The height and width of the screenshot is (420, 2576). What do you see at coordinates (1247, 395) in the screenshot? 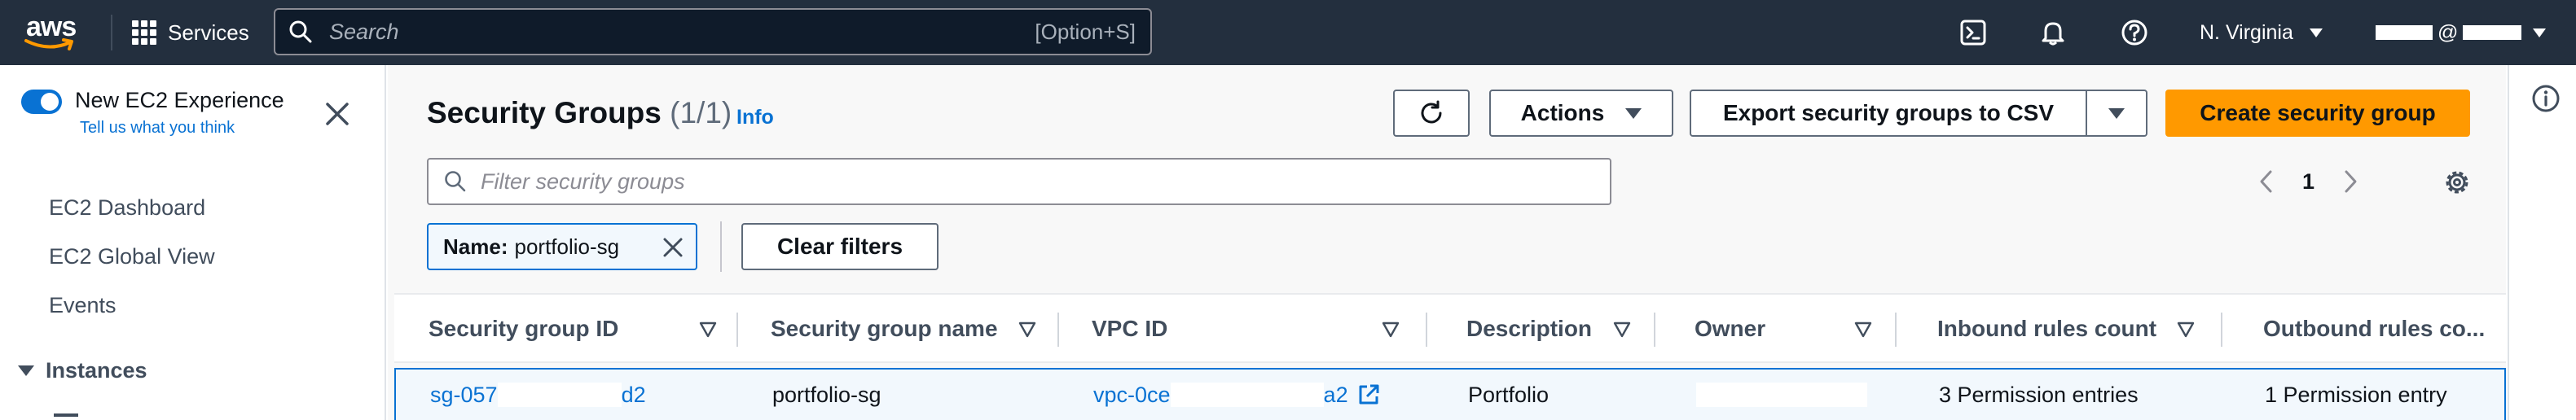
I see `redacted-vpc-segment` at bounding box center [1247, 395].